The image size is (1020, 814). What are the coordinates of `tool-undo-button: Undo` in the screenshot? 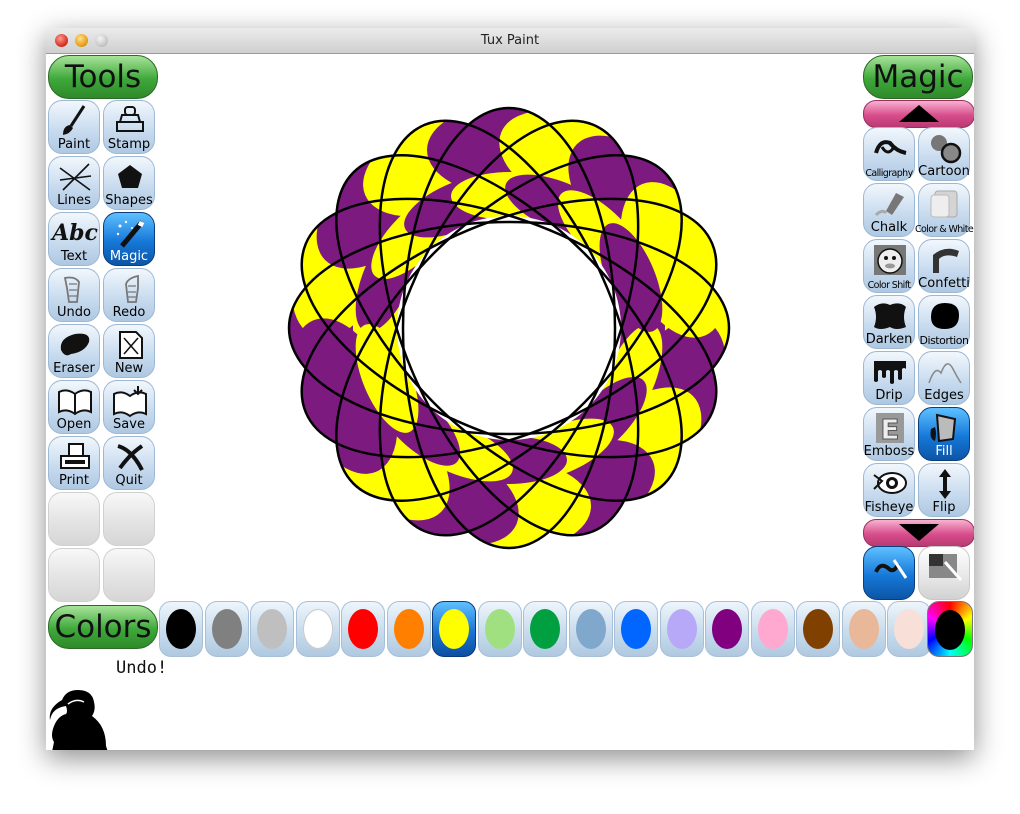 It's located at (74, 295).